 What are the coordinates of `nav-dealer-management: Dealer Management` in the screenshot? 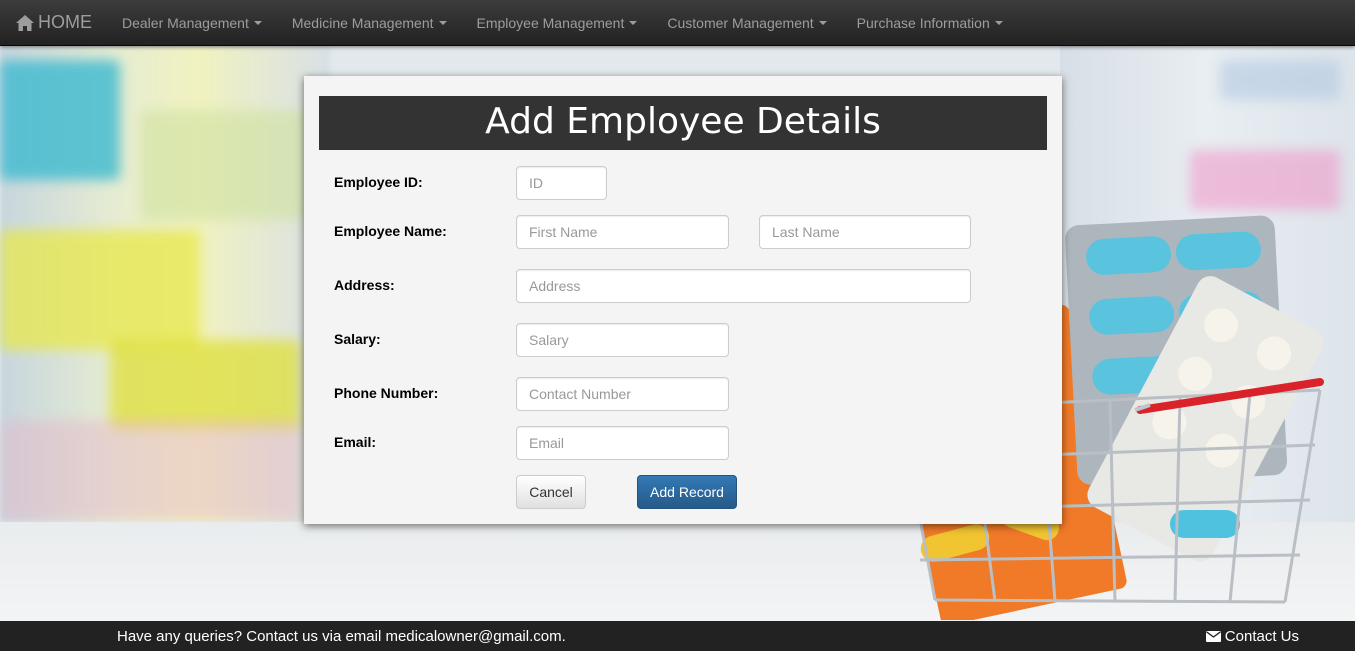 It's located at (192, 22).